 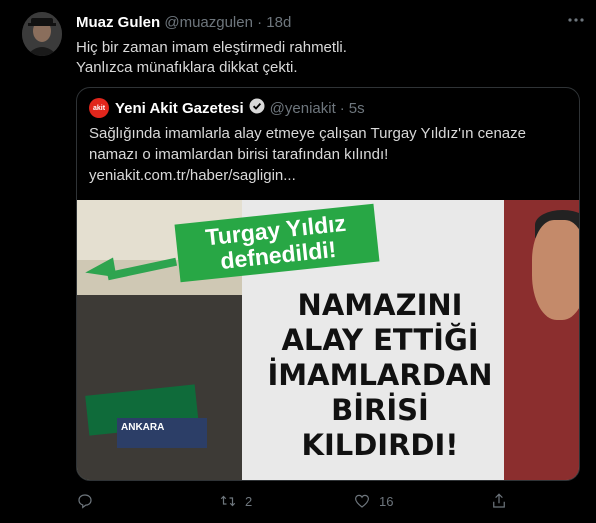 I want to click on headline-line: İMAMLARDAN, so click(x=380, y=375).